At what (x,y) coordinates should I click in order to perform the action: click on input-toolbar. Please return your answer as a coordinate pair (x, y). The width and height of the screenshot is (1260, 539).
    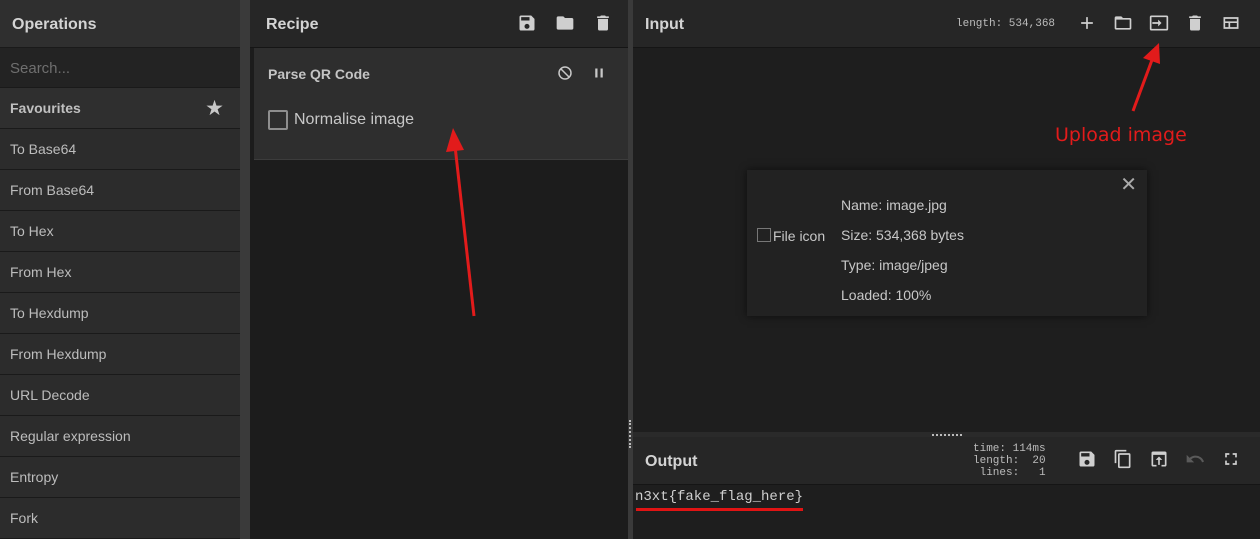
    Looking at the image, I should click on (1159, 23).